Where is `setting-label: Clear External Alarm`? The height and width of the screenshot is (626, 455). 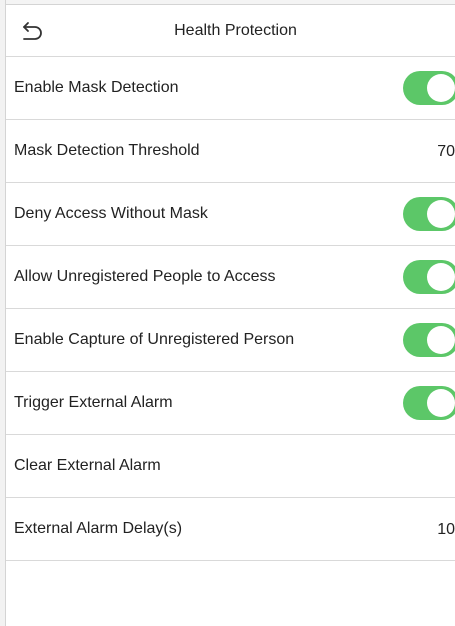 setting-label: Clear External Alarm is located at coordinates (87, 465).